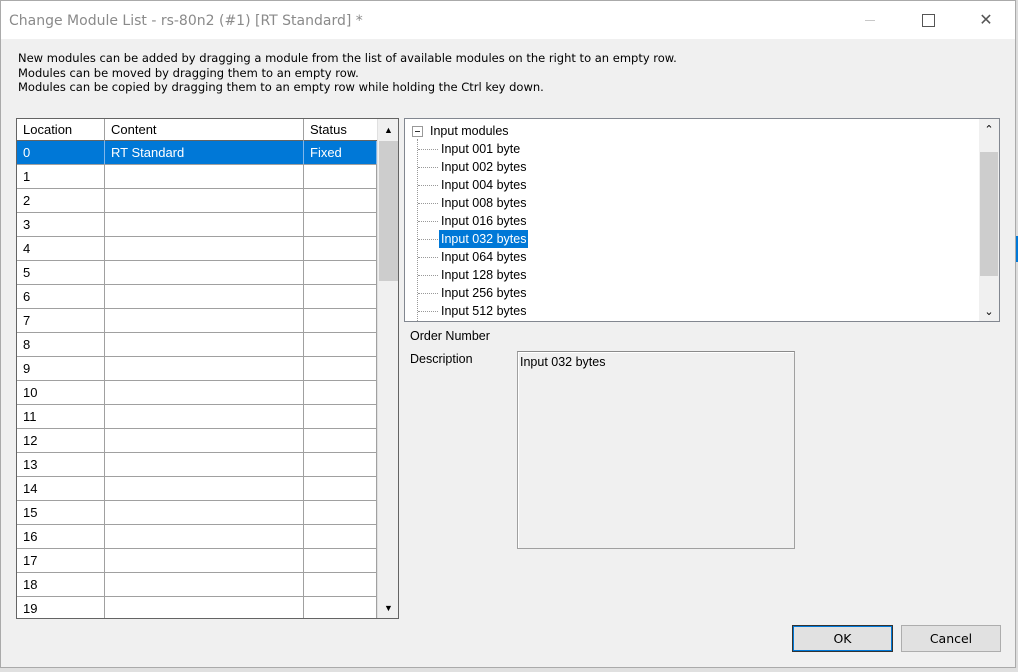  I want to click on cell-location: 11, so click(61, 416).